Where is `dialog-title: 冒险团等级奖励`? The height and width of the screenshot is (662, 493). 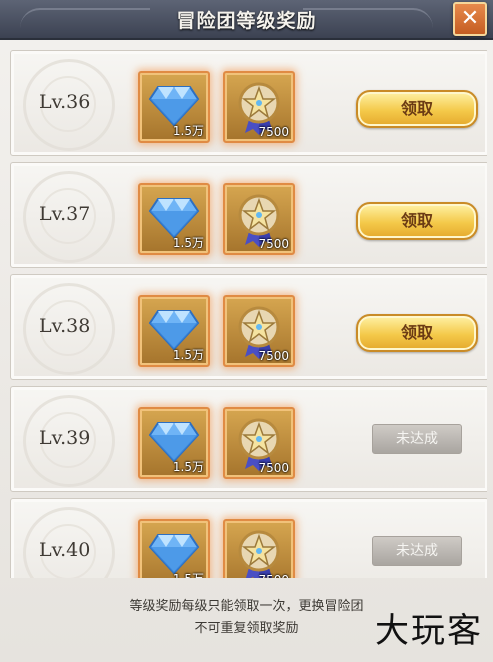
dialog-title: 冒险团等级奖励 is located at coordinates (246, 21).